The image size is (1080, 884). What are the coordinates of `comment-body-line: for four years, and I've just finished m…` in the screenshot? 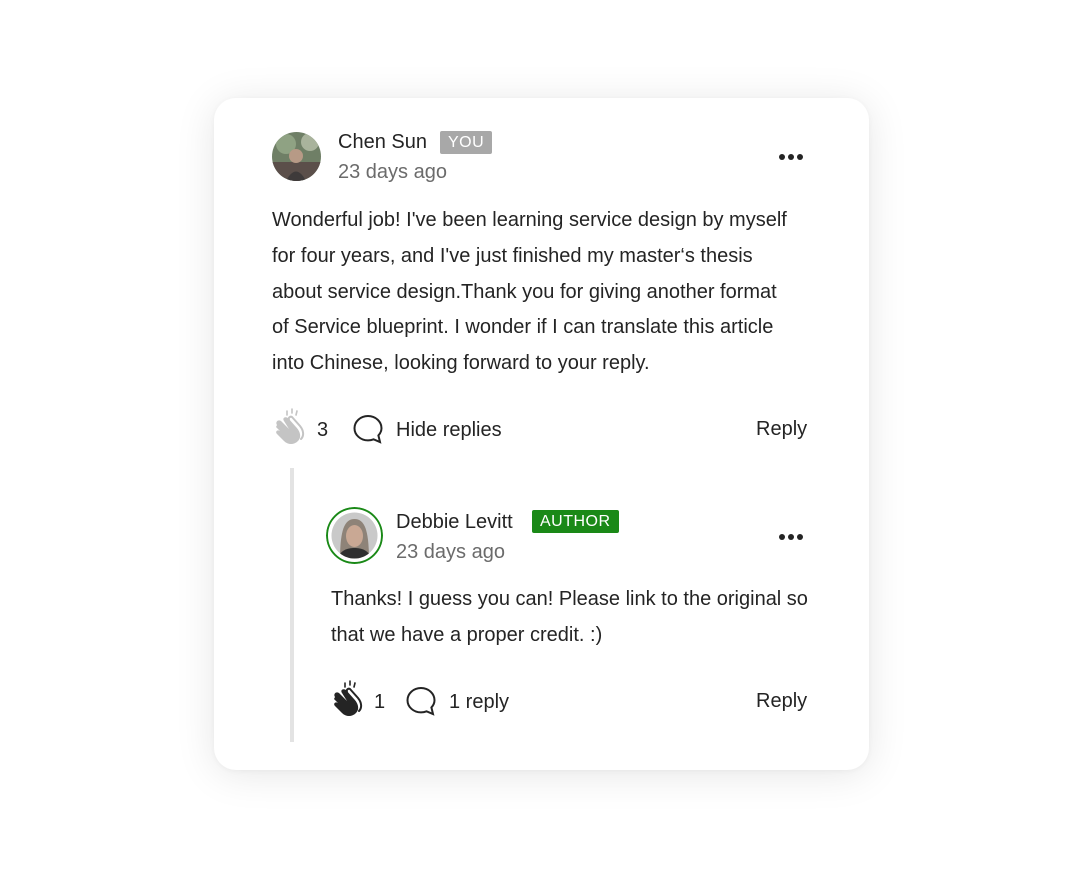 It's located at (512, 255).